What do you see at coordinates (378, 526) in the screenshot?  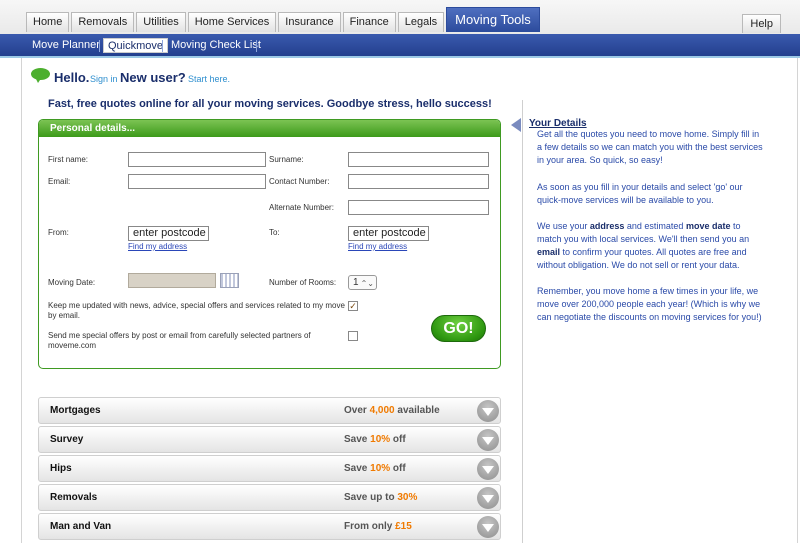 I see `service-offer: From only £15` at bounding box center [378, 526].